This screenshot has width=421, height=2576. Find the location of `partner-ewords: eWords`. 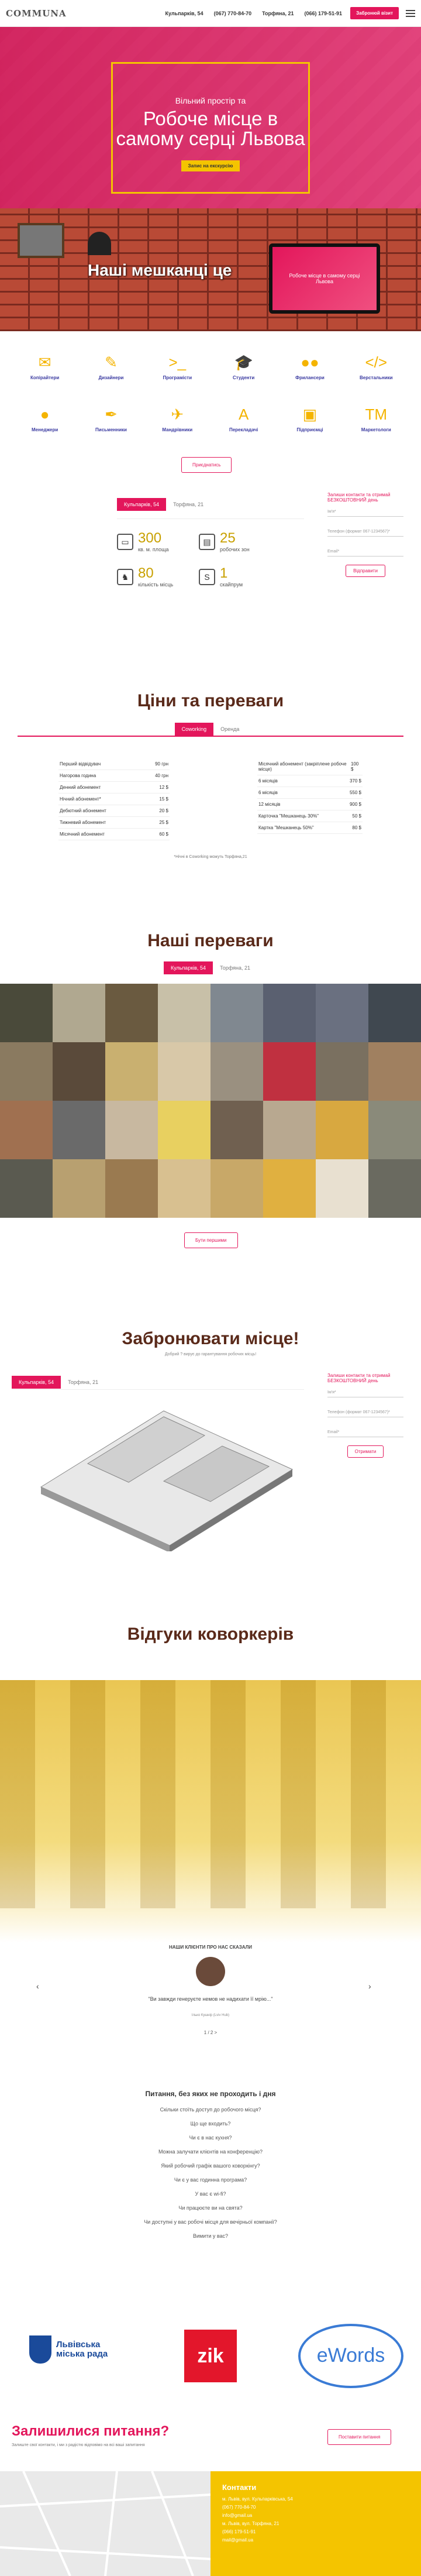

partner-ewords: eWords is located at coordinates (350, 2356).